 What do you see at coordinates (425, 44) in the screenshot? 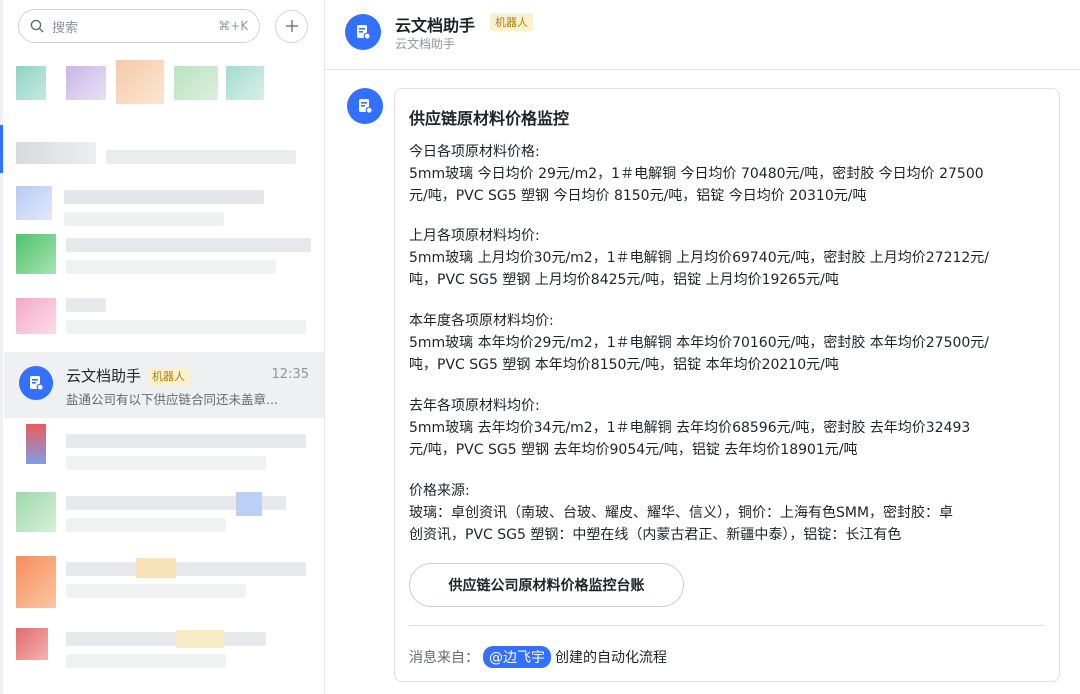
I see `chat-subtitle: 云文档助手` at bounding box center [425, 44].